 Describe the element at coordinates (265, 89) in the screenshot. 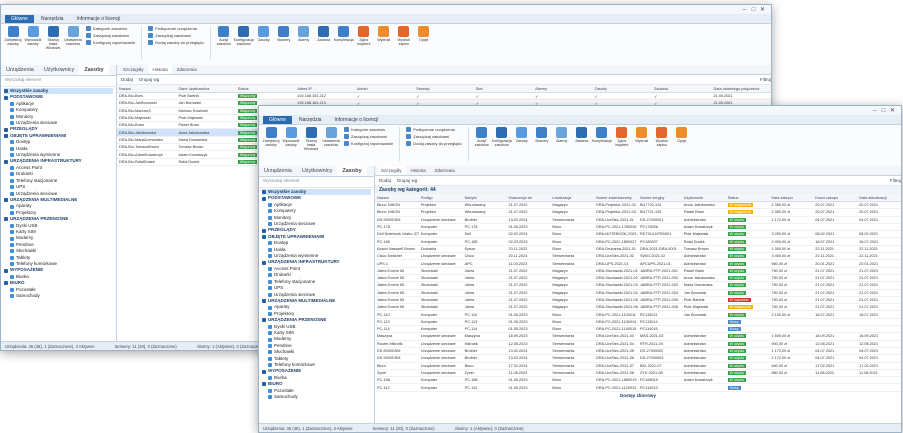

I see `column-header: Status` at that location.